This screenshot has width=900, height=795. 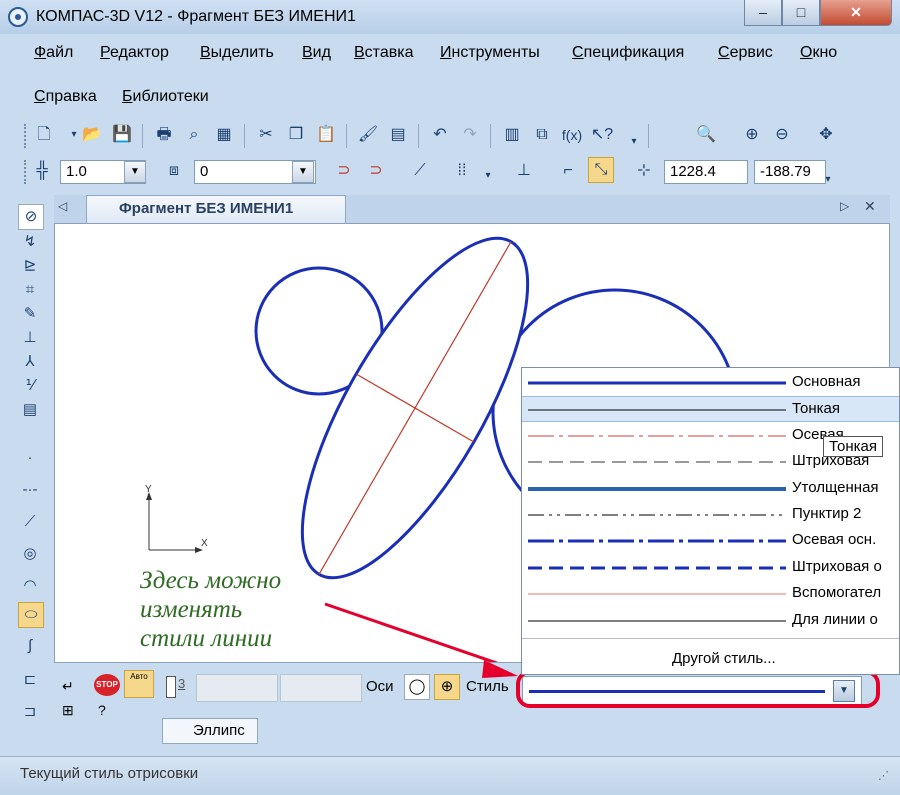 I want to click on contour-tool-icon: ⊐, so click(x=30, y=712).